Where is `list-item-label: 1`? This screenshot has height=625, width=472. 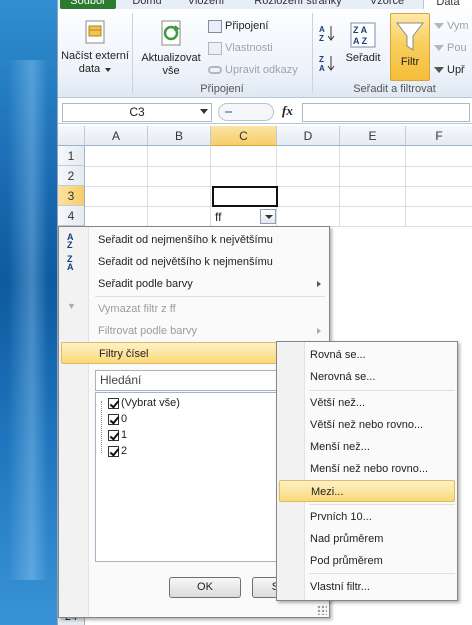 list-item-label: 1 is located at coordinates (124, 435).